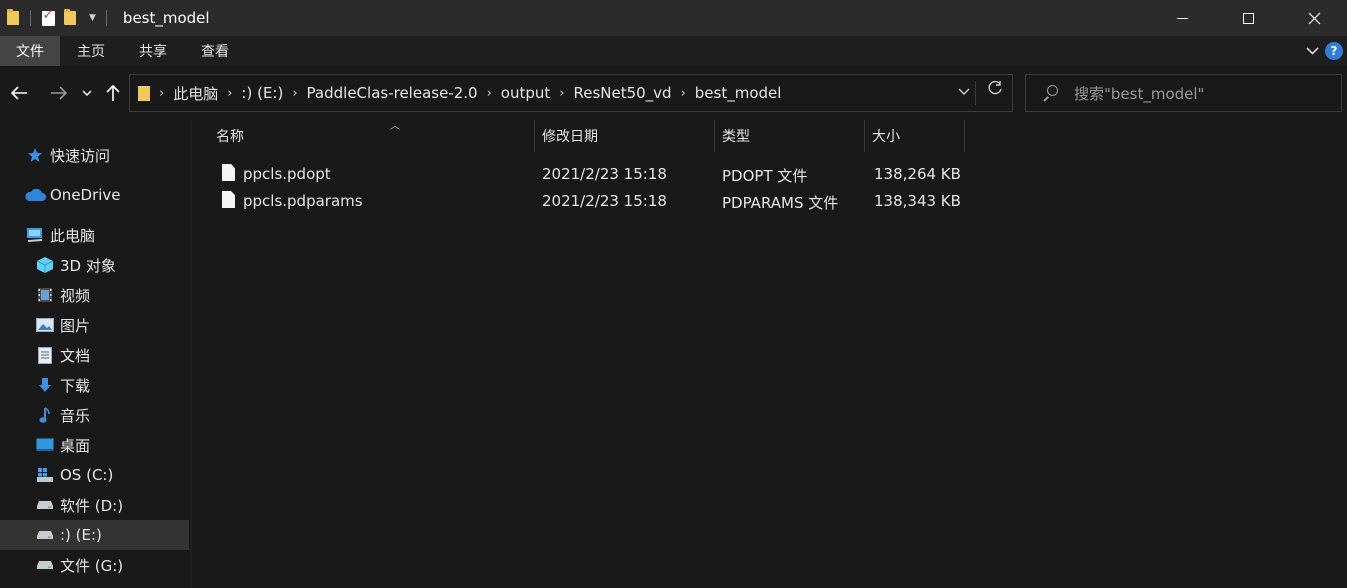 Image resolution: width=1347 pixels, height=588 pixels. Describe the element at coordinates (1312, 51) in the screenshot. I see `expand-ribbon-button` at that location.